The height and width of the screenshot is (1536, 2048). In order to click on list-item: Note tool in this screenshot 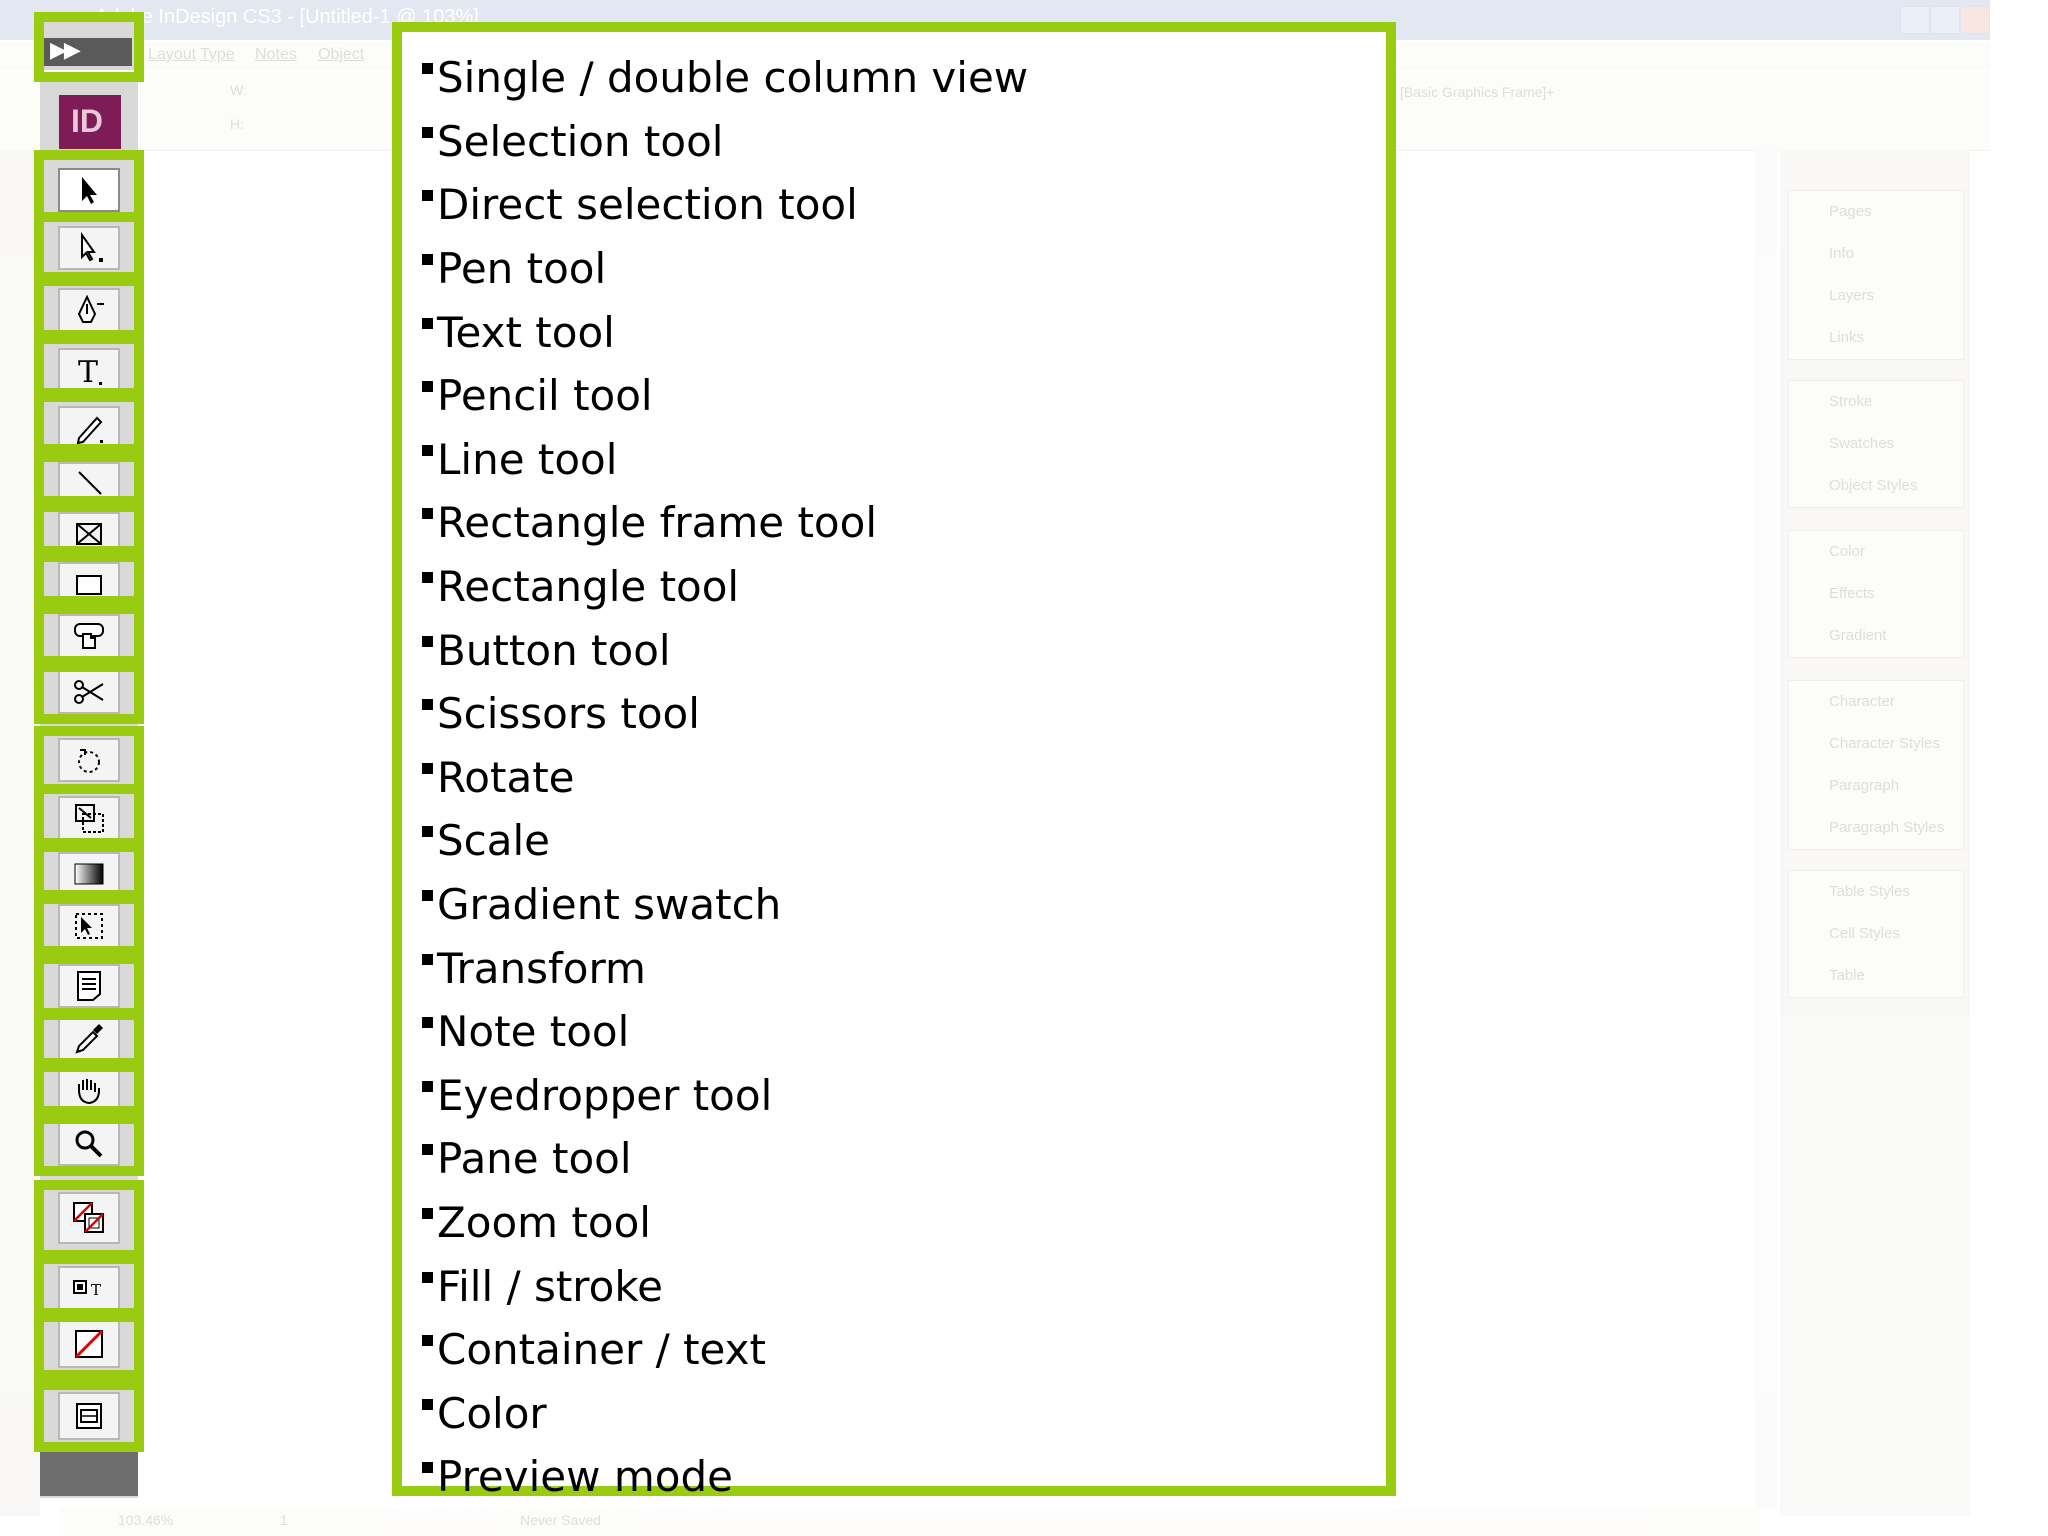, I will do `click(725, 1032)`.